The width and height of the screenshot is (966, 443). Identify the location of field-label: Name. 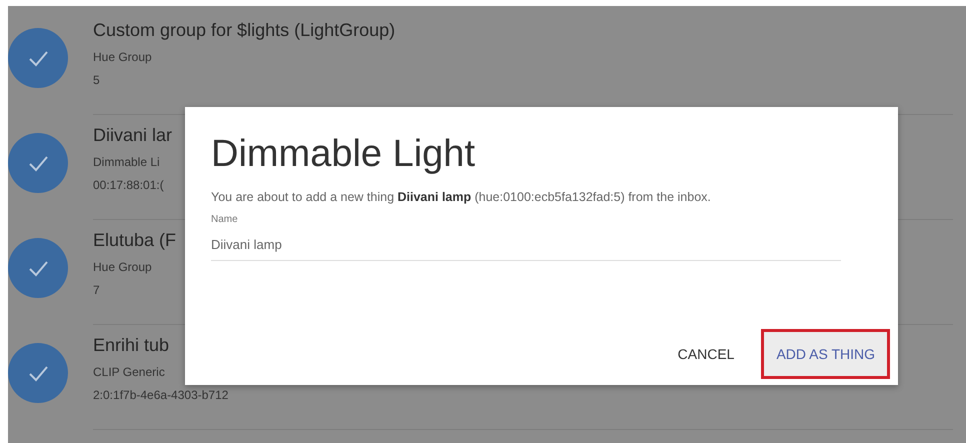
(224, 219).